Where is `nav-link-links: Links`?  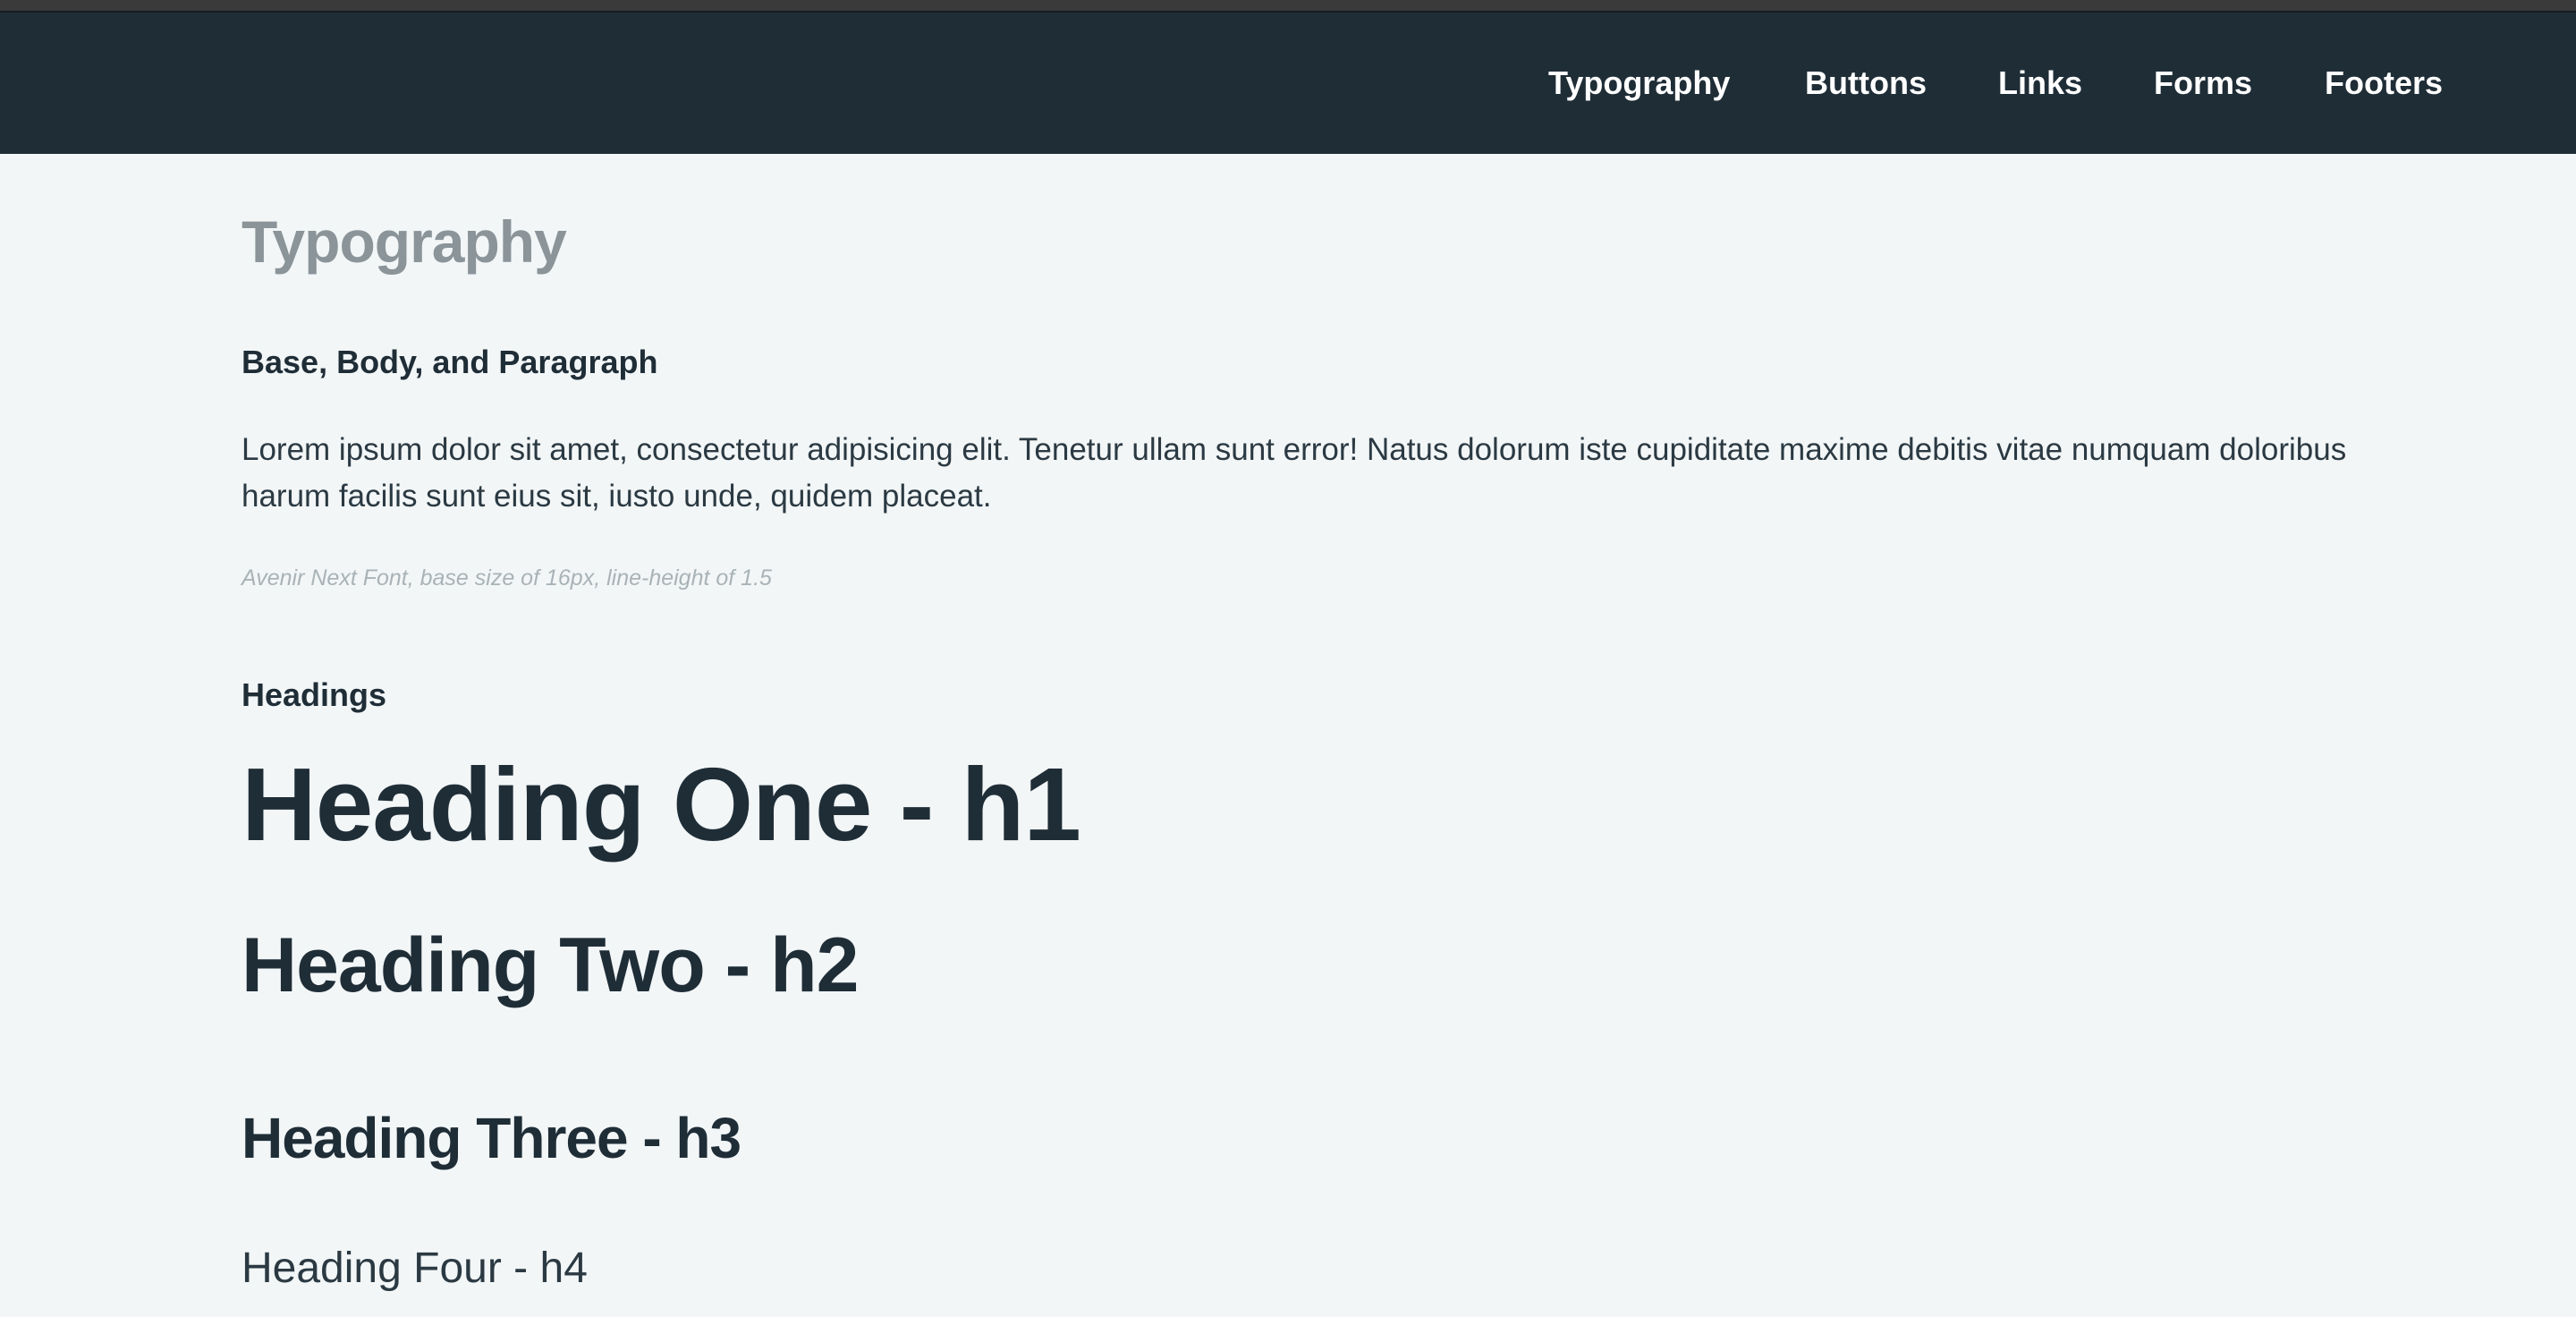
nav-link-links: Links is located at coordinates (2040, 83).